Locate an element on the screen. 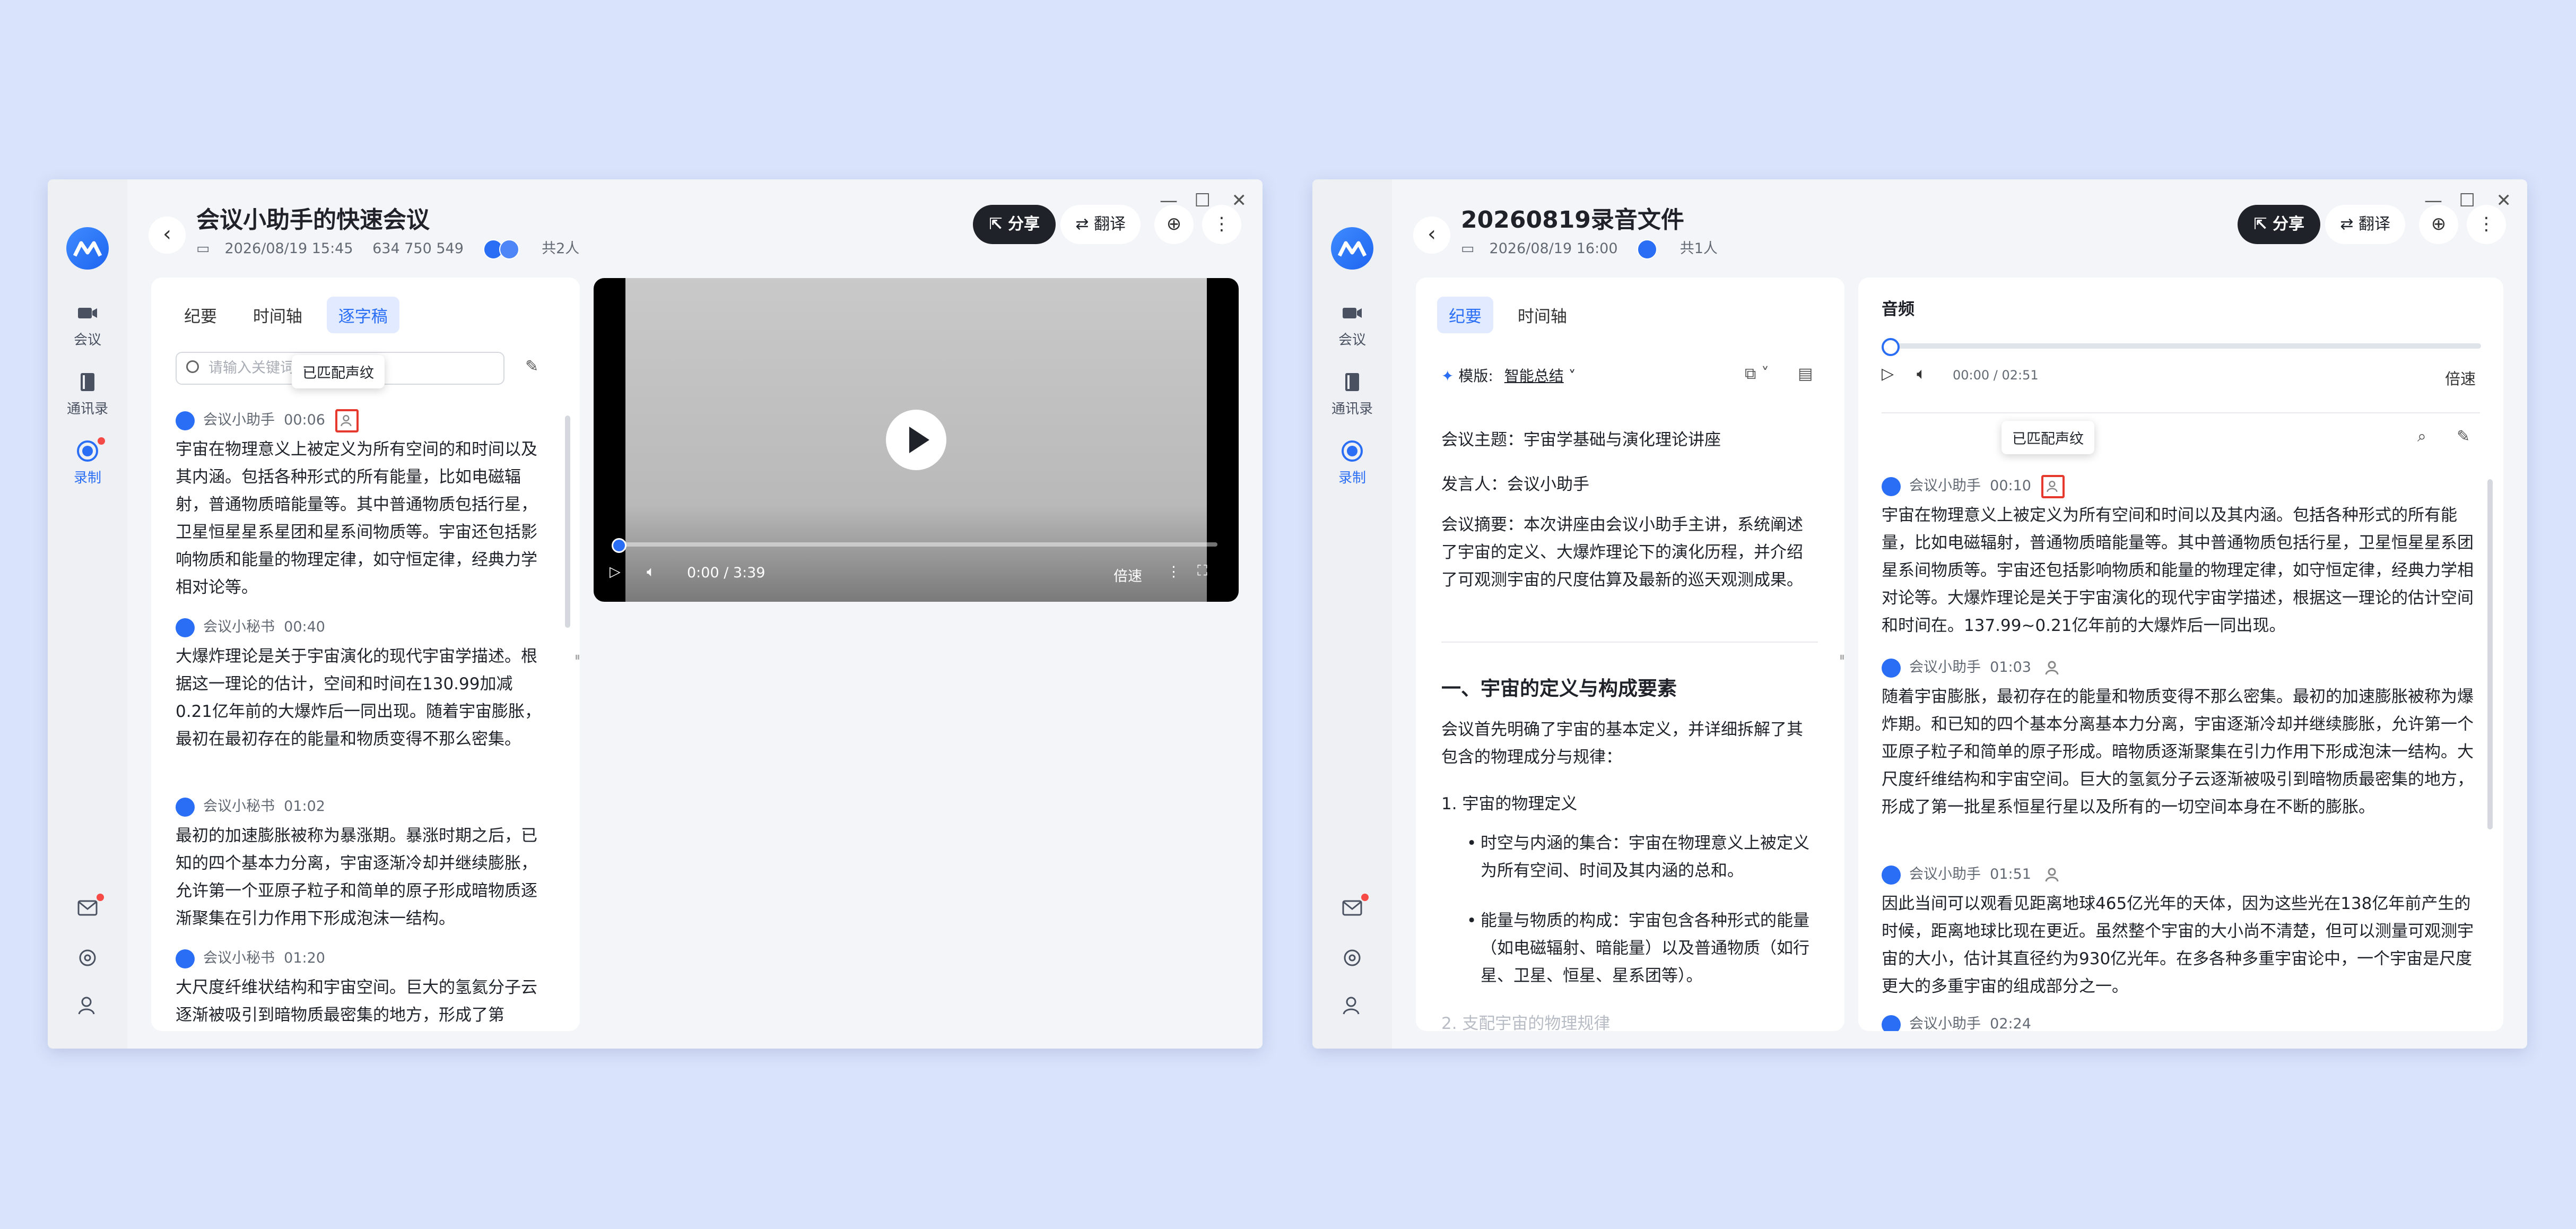  meeting-meta: ▭ 2026/08/19 15:45 634 750 549 共2人 is located at coordinates (395, 248).